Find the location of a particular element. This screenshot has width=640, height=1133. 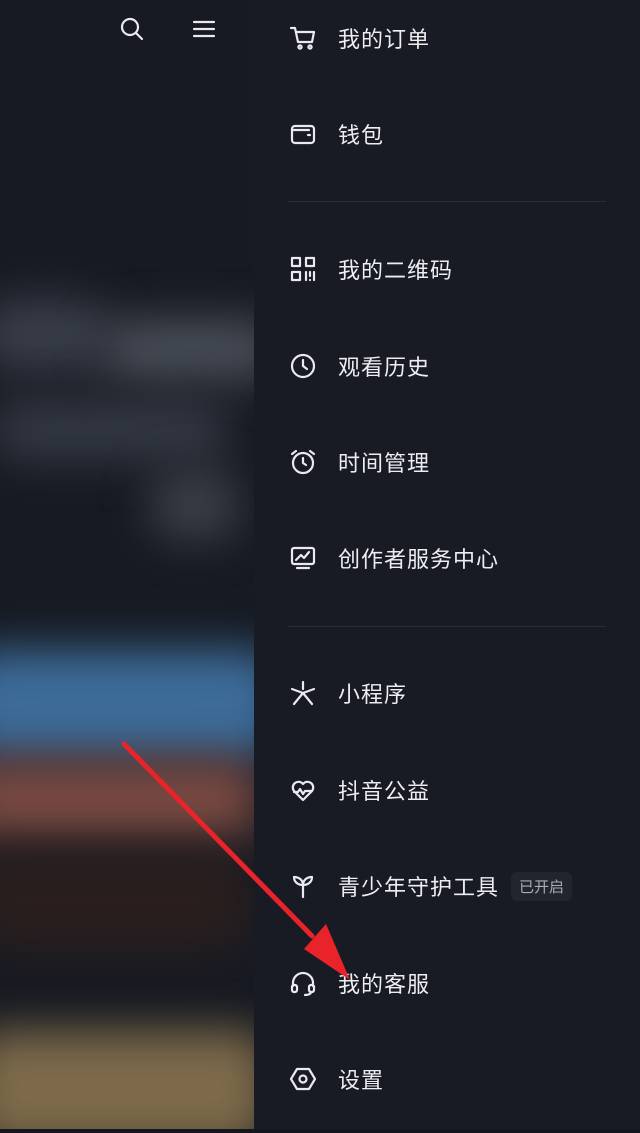

qr-code-icon is located at coordinates (303, 269).